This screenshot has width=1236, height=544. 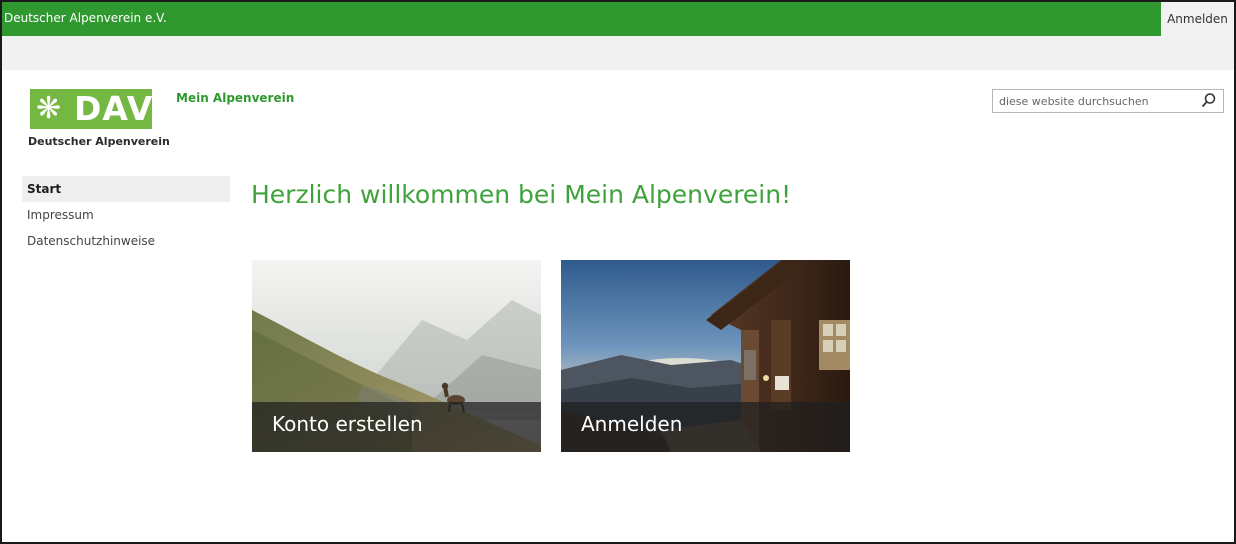 I want to click on suite-bar: Deutscher Alpenverein e.V. Anmelden, so click(x=618, y=19).